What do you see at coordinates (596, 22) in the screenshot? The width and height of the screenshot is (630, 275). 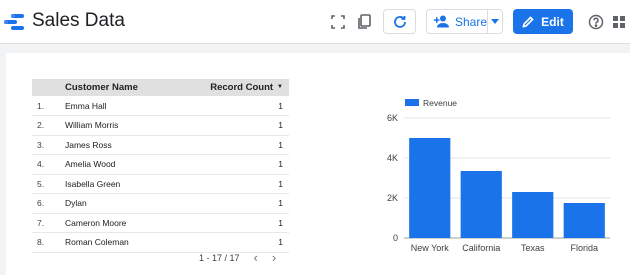 I see `help-icon` at bounding box center [596, 22].